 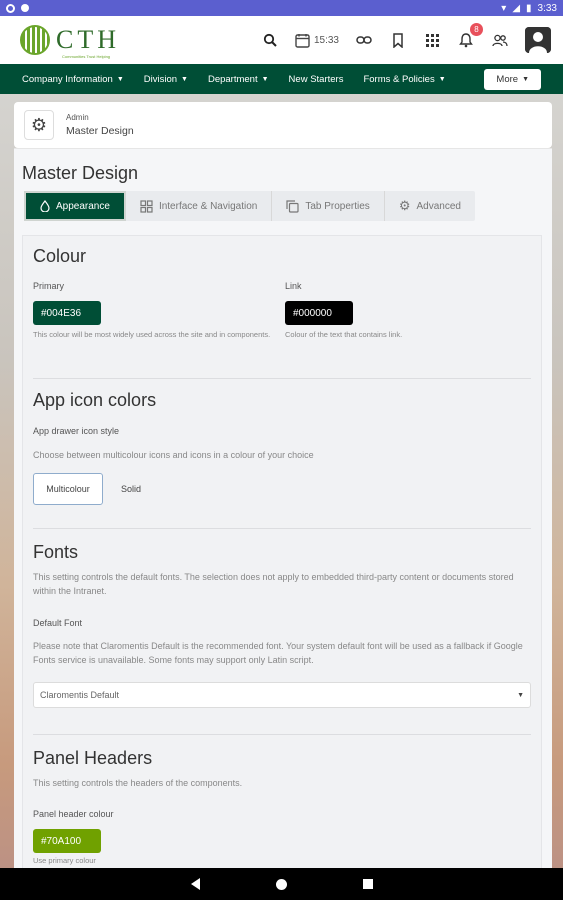 What do you see at coordinates (432, 40) in the screenshot?
I see `apps-grid-icon` at bounding box center [432, 40].